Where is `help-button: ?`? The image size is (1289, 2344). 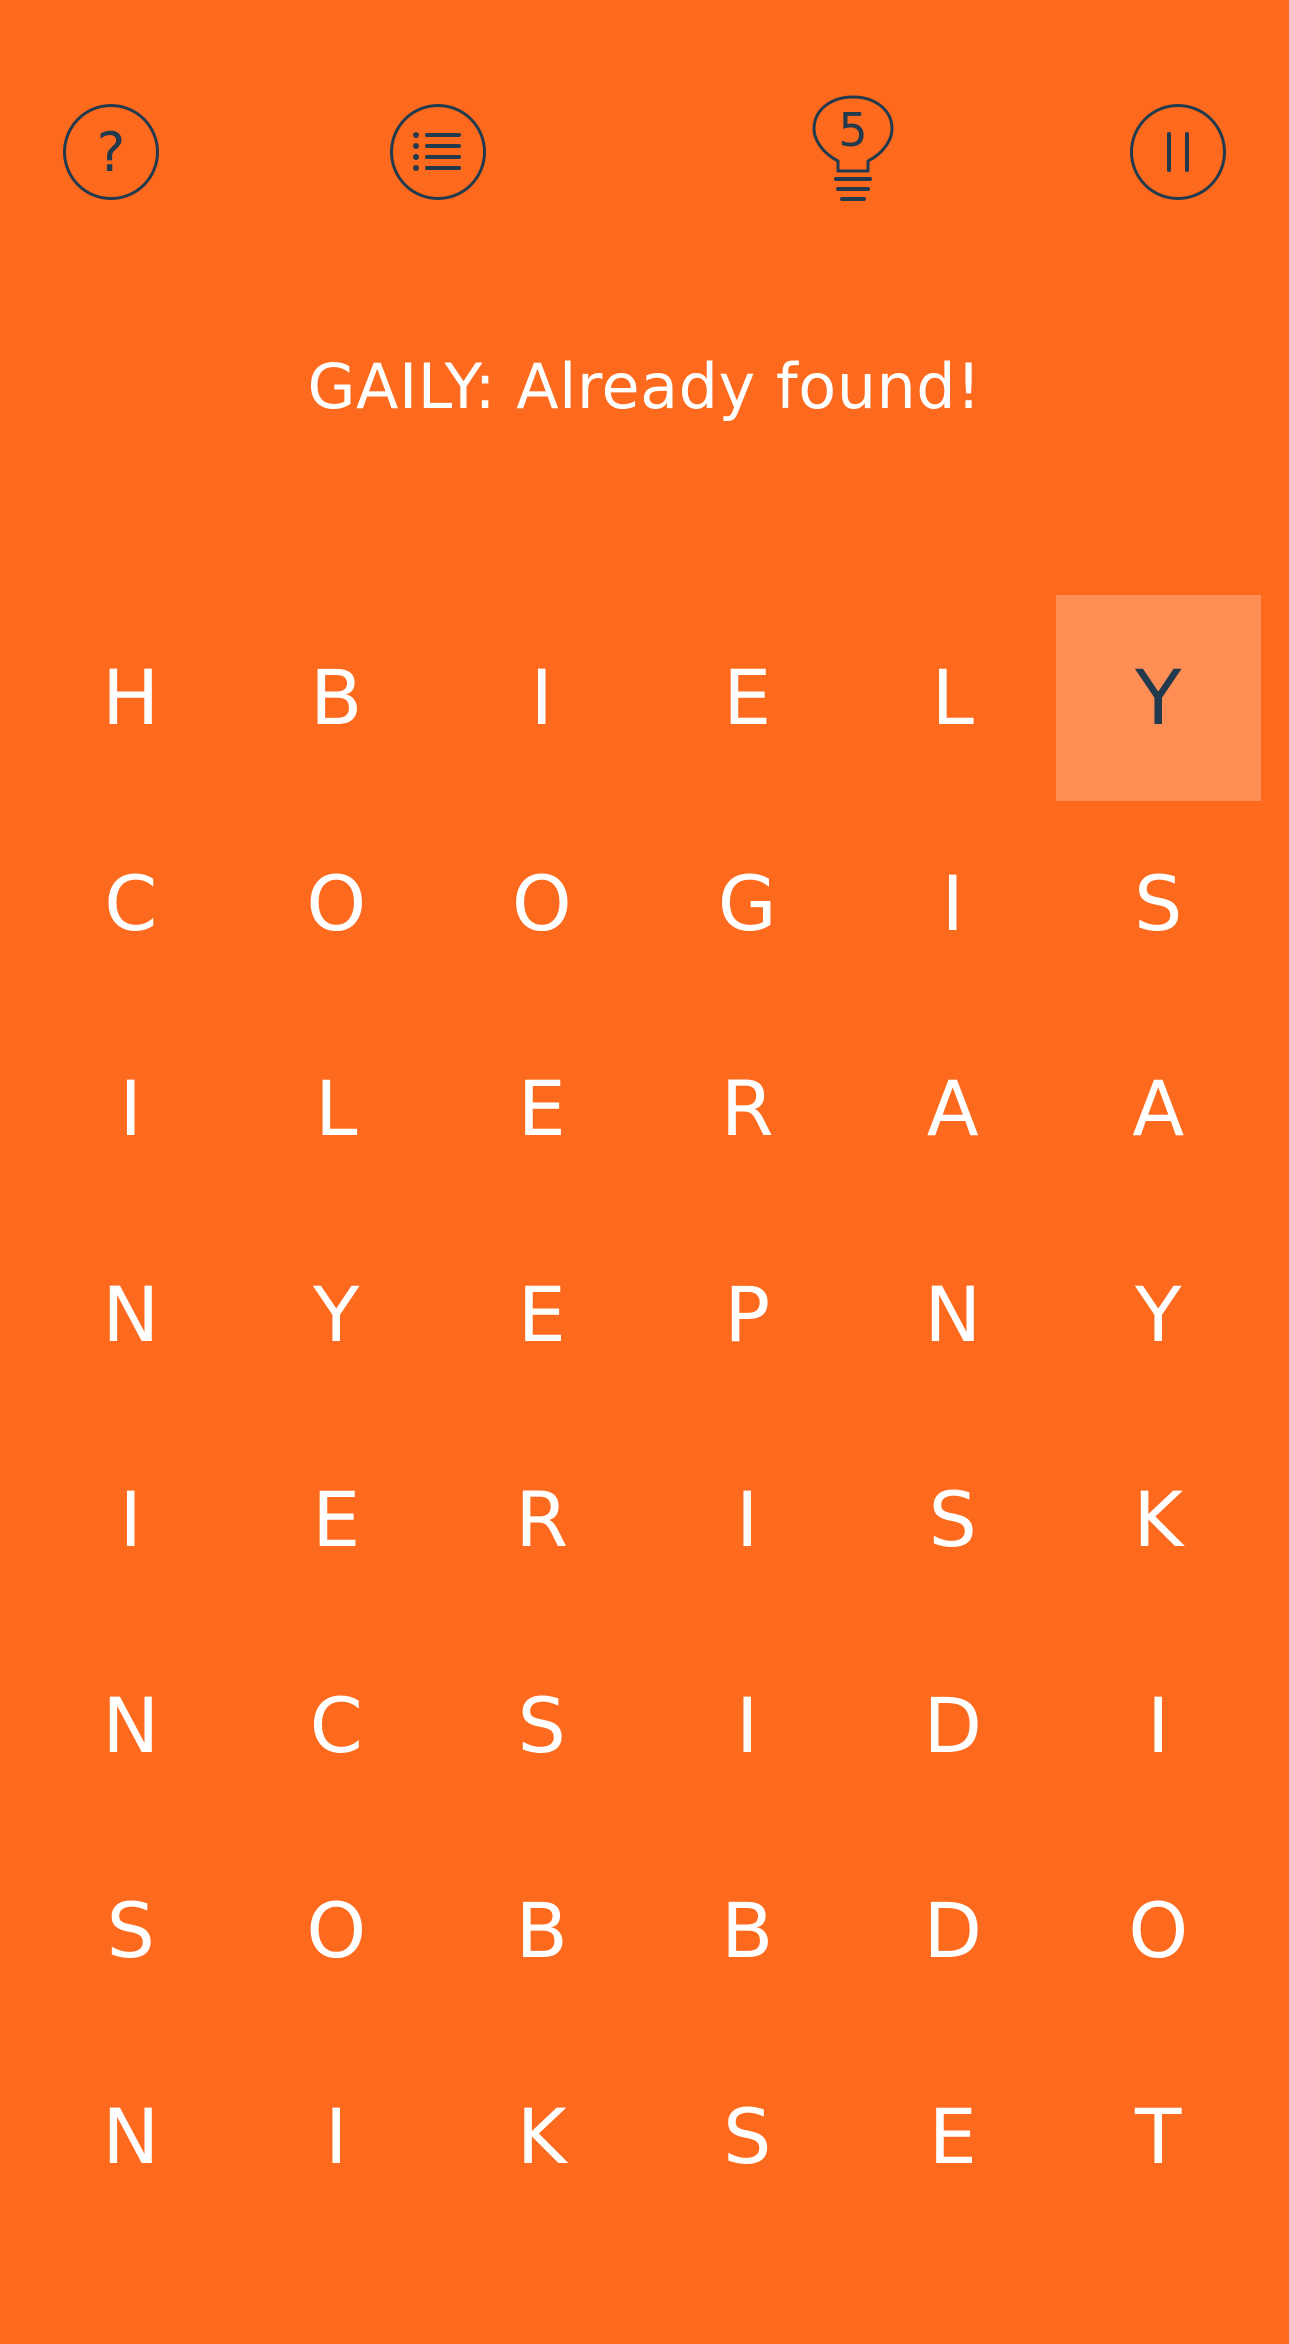
help-button: ? is located at coordinates (111, 152).